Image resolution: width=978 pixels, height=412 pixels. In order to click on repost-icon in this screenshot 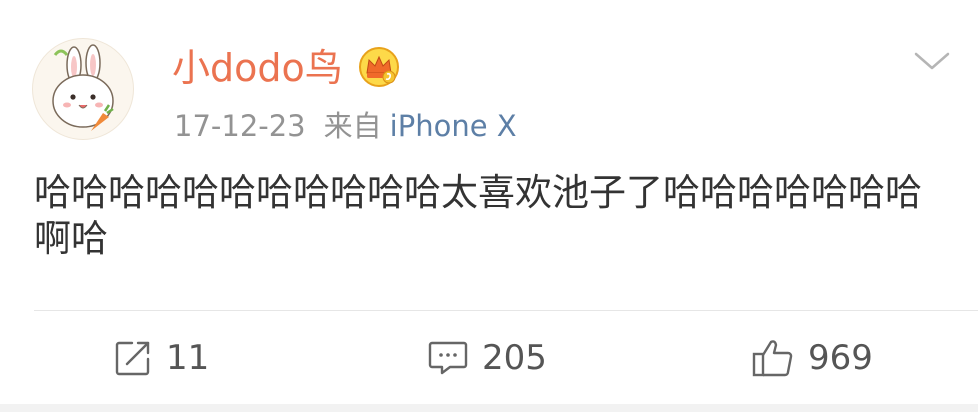, I will do `click(132, 358)`.